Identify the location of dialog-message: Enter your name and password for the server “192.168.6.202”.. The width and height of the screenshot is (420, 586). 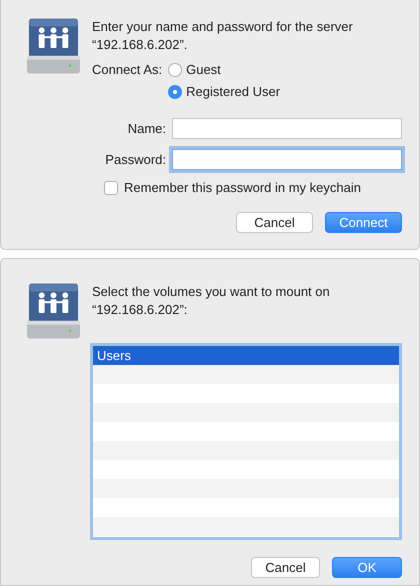
(223, 36).